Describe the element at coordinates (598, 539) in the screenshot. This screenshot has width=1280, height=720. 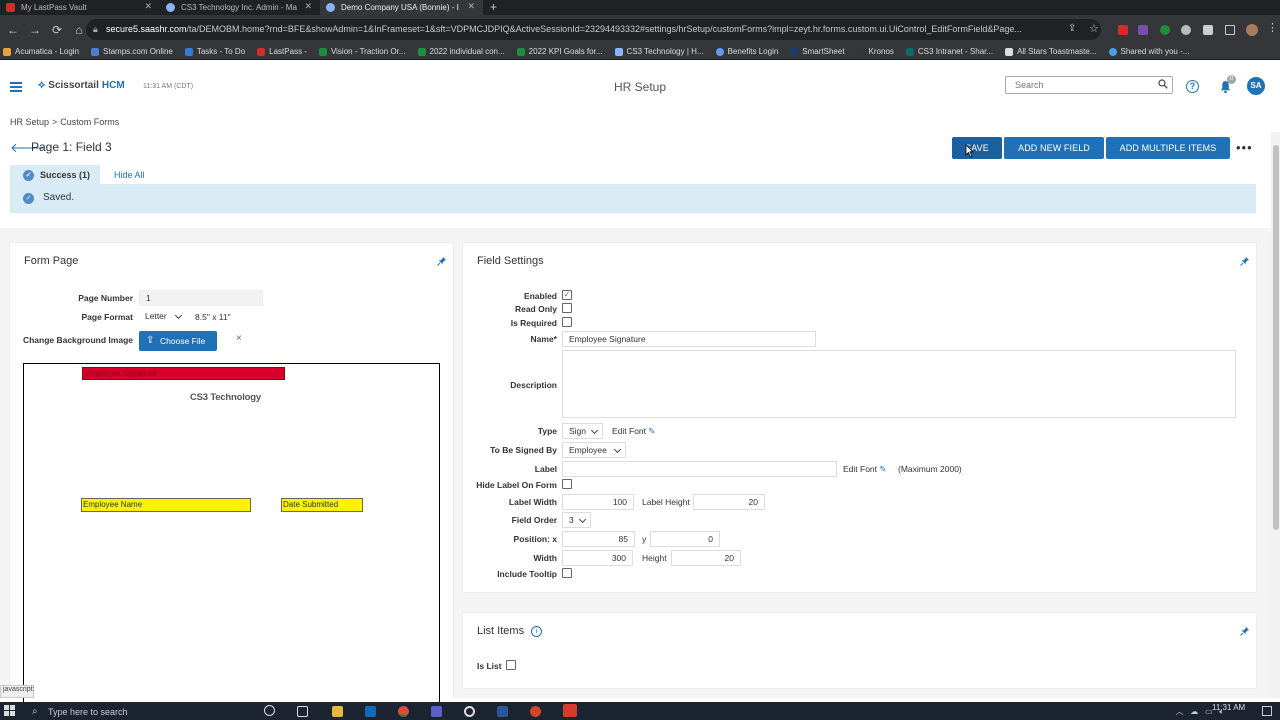
I see `position-x-input: 85` at that location.